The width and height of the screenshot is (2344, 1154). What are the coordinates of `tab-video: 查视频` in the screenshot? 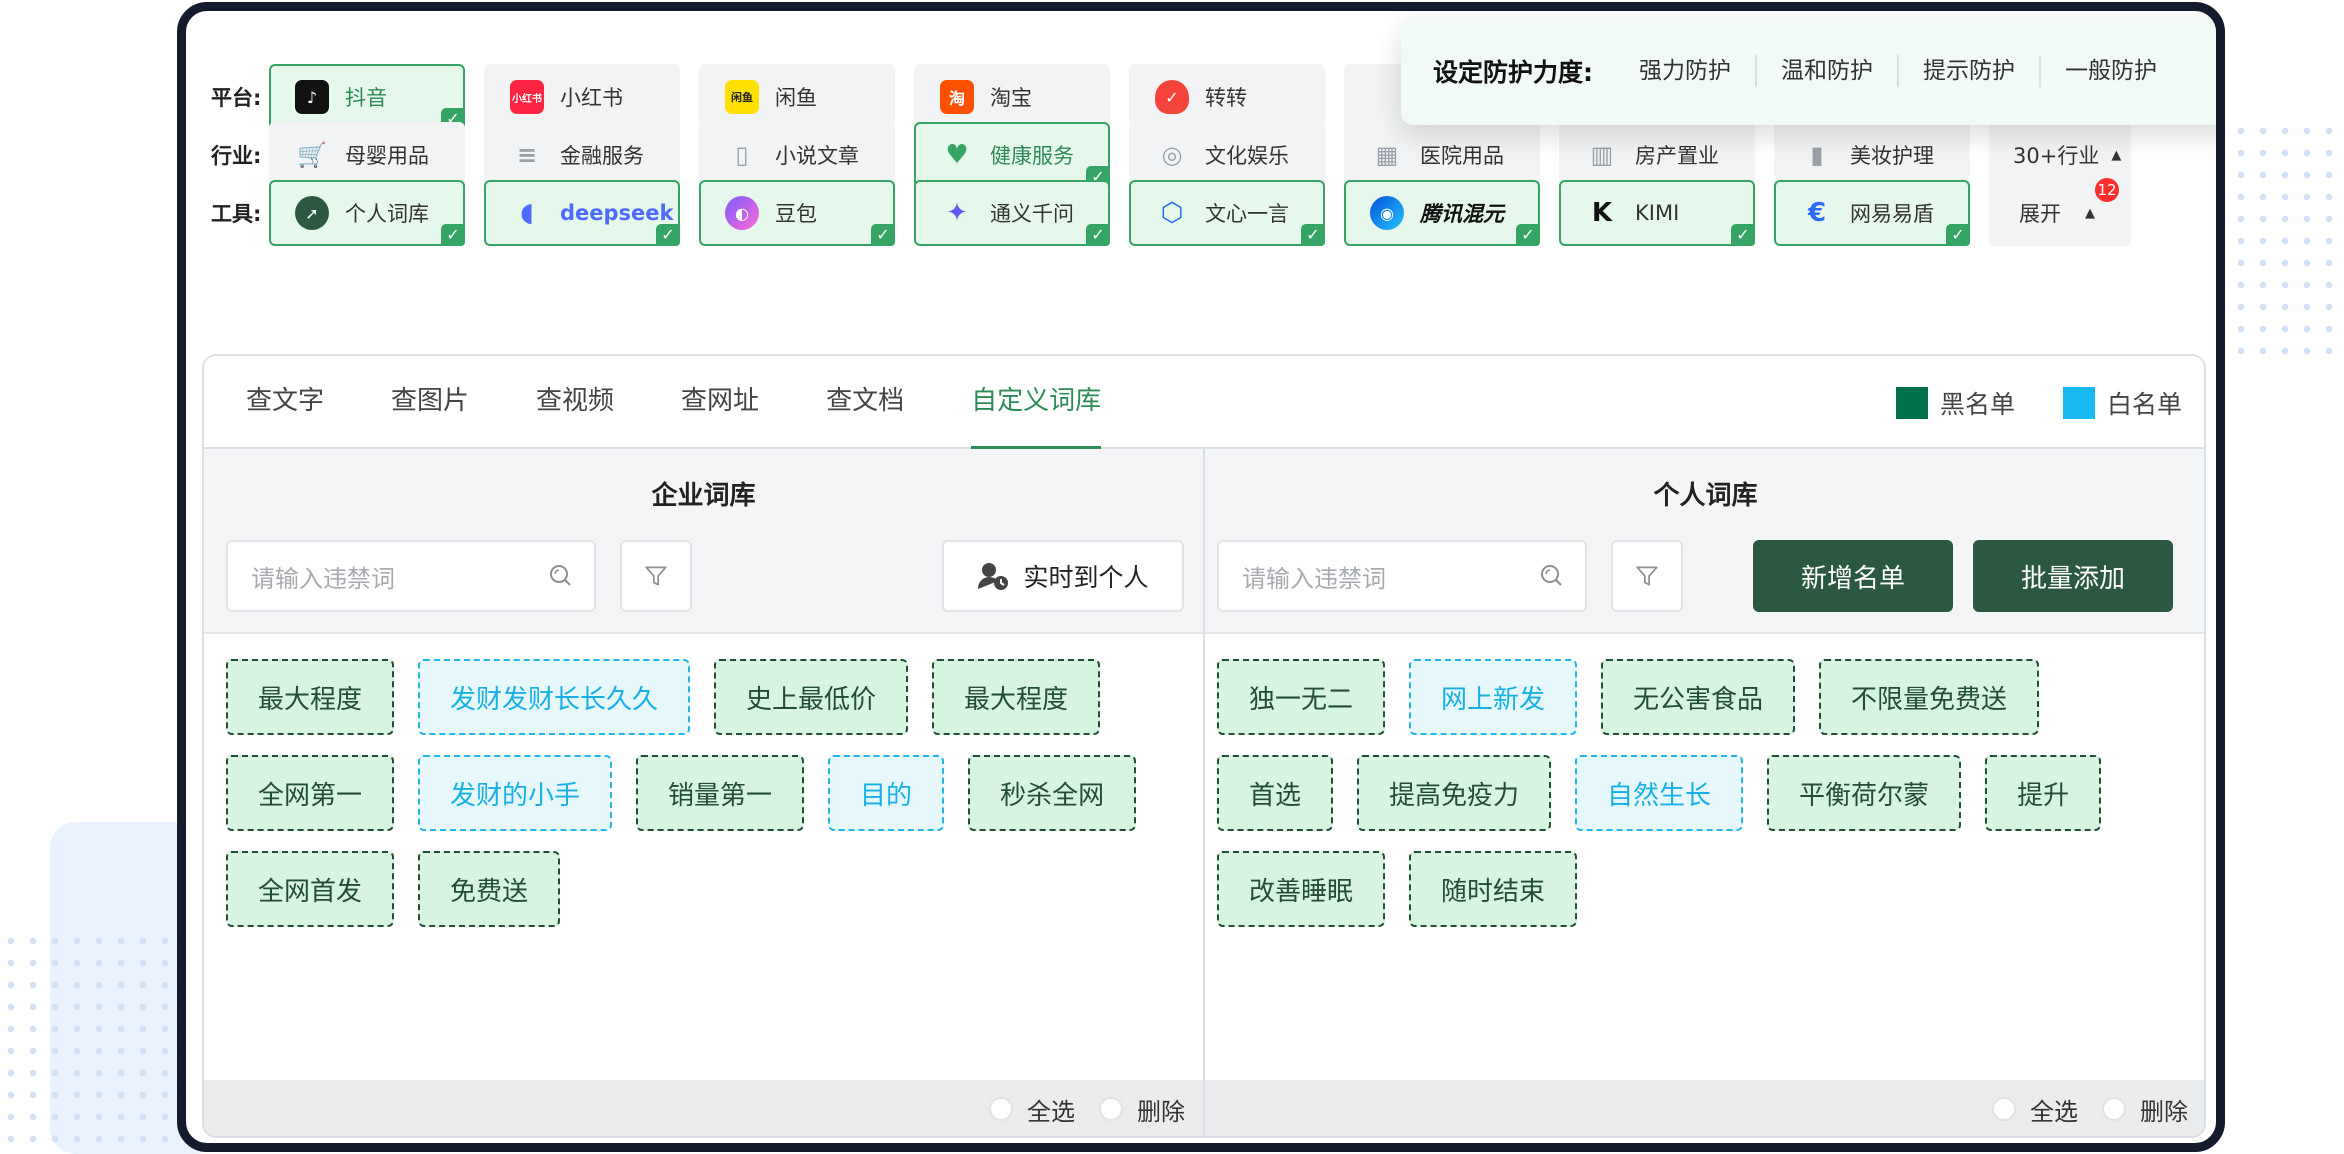 It's located at (575, 402).